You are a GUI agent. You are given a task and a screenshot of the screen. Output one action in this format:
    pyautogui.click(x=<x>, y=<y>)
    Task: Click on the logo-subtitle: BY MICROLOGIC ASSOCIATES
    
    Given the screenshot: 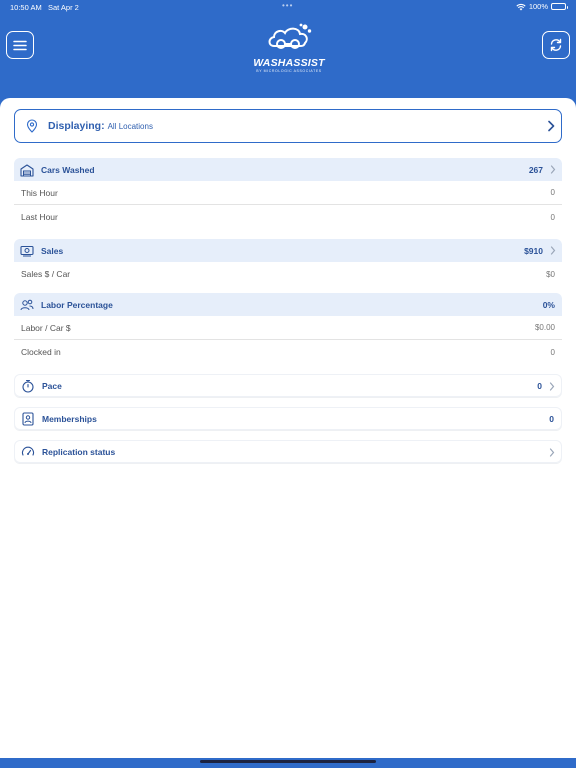 What is the action you would take?
    pyautogui.click(x=289, y=71)
    